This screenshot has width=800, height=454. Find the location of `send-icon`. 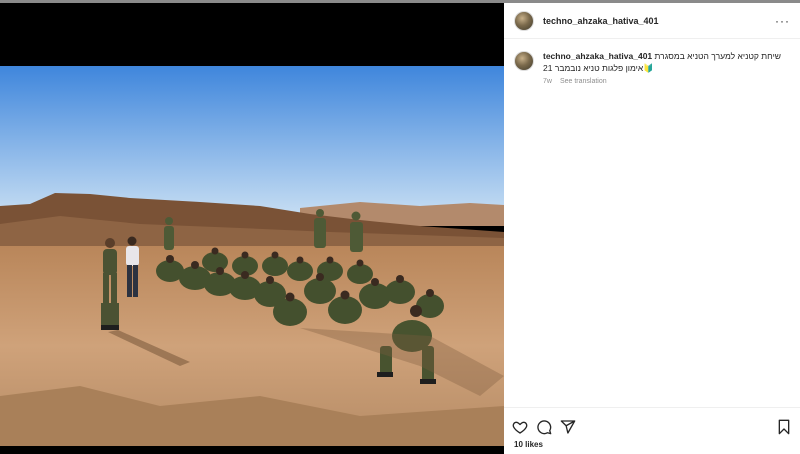

send-icon is located at coordinates (568, 427).